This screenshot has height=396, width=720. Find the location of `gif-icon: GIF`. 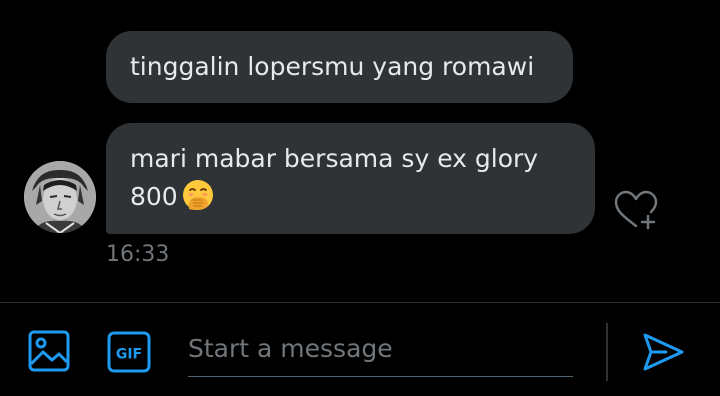

gif-icon: GIF is located at coordinates (129, 352).